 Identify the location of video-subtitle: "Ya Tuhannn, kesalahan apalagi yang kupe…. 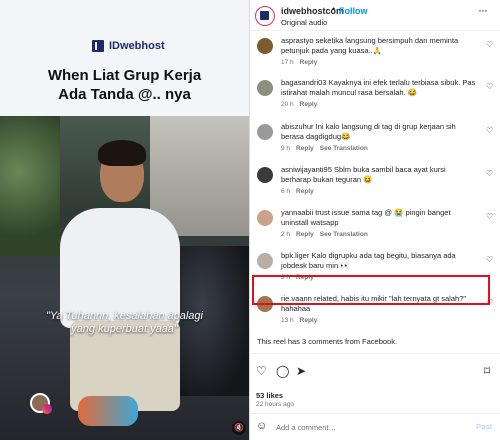
(124, 323).